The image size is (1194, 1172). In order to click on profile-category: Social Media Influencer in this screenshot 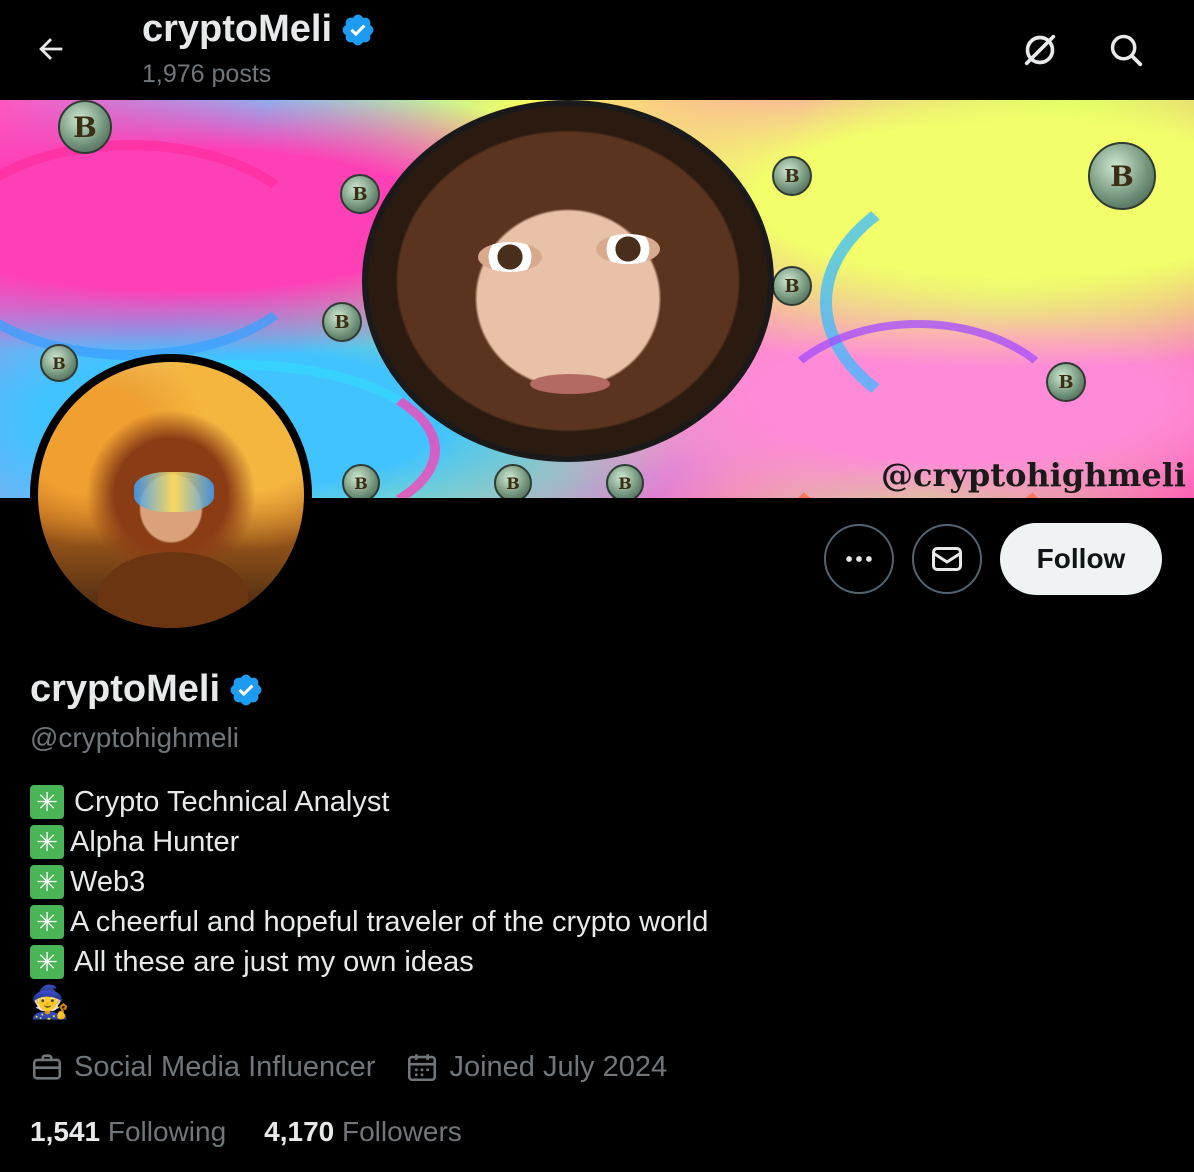, I will do `click(202, 1067)`.